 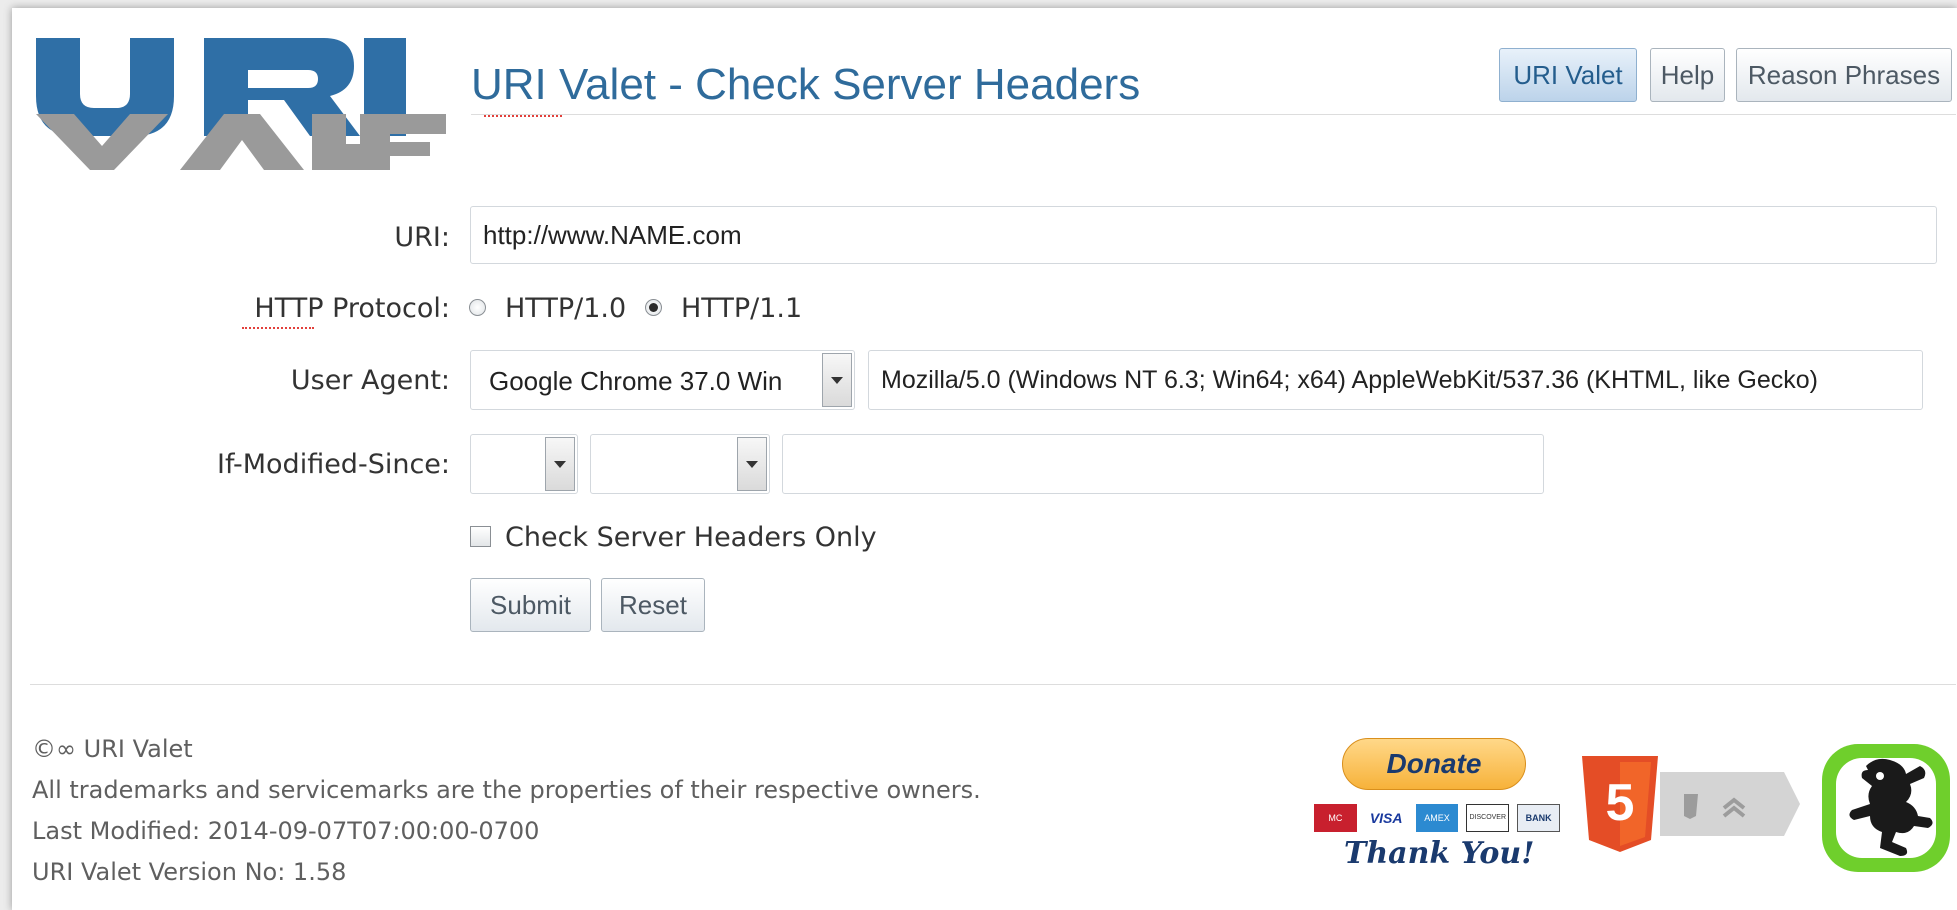 What do you see at coordinates (530, 605) in the screenshot?
I see `submit-button: Submit` at bounding box center [530, 605].